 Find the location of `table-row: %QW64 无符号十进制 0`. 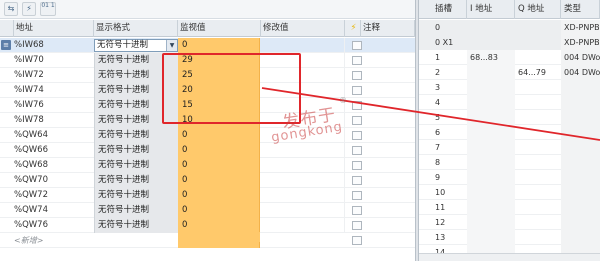

table-row: %QW64 无符号十进制 0 is located at coordinates (207, 135).